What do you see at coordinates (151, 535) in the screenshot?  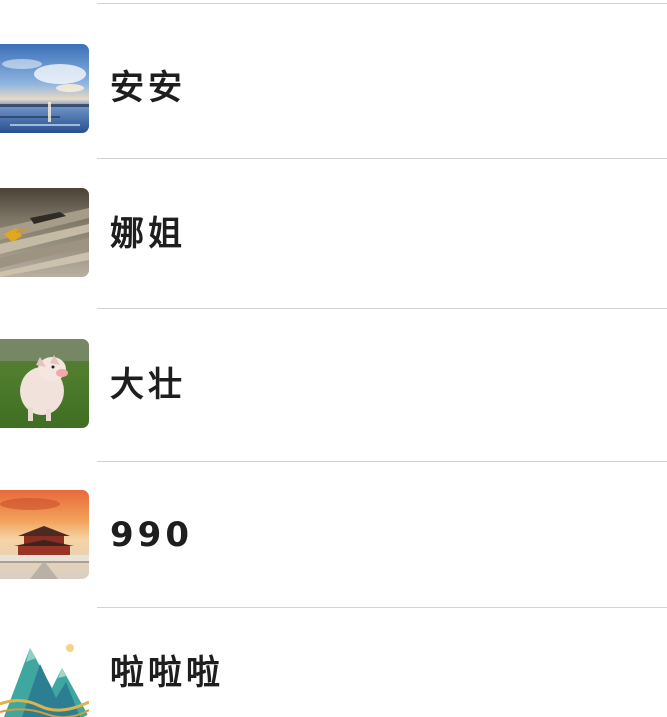 I see `contact-name: 990` at bounding box center [151, 535].